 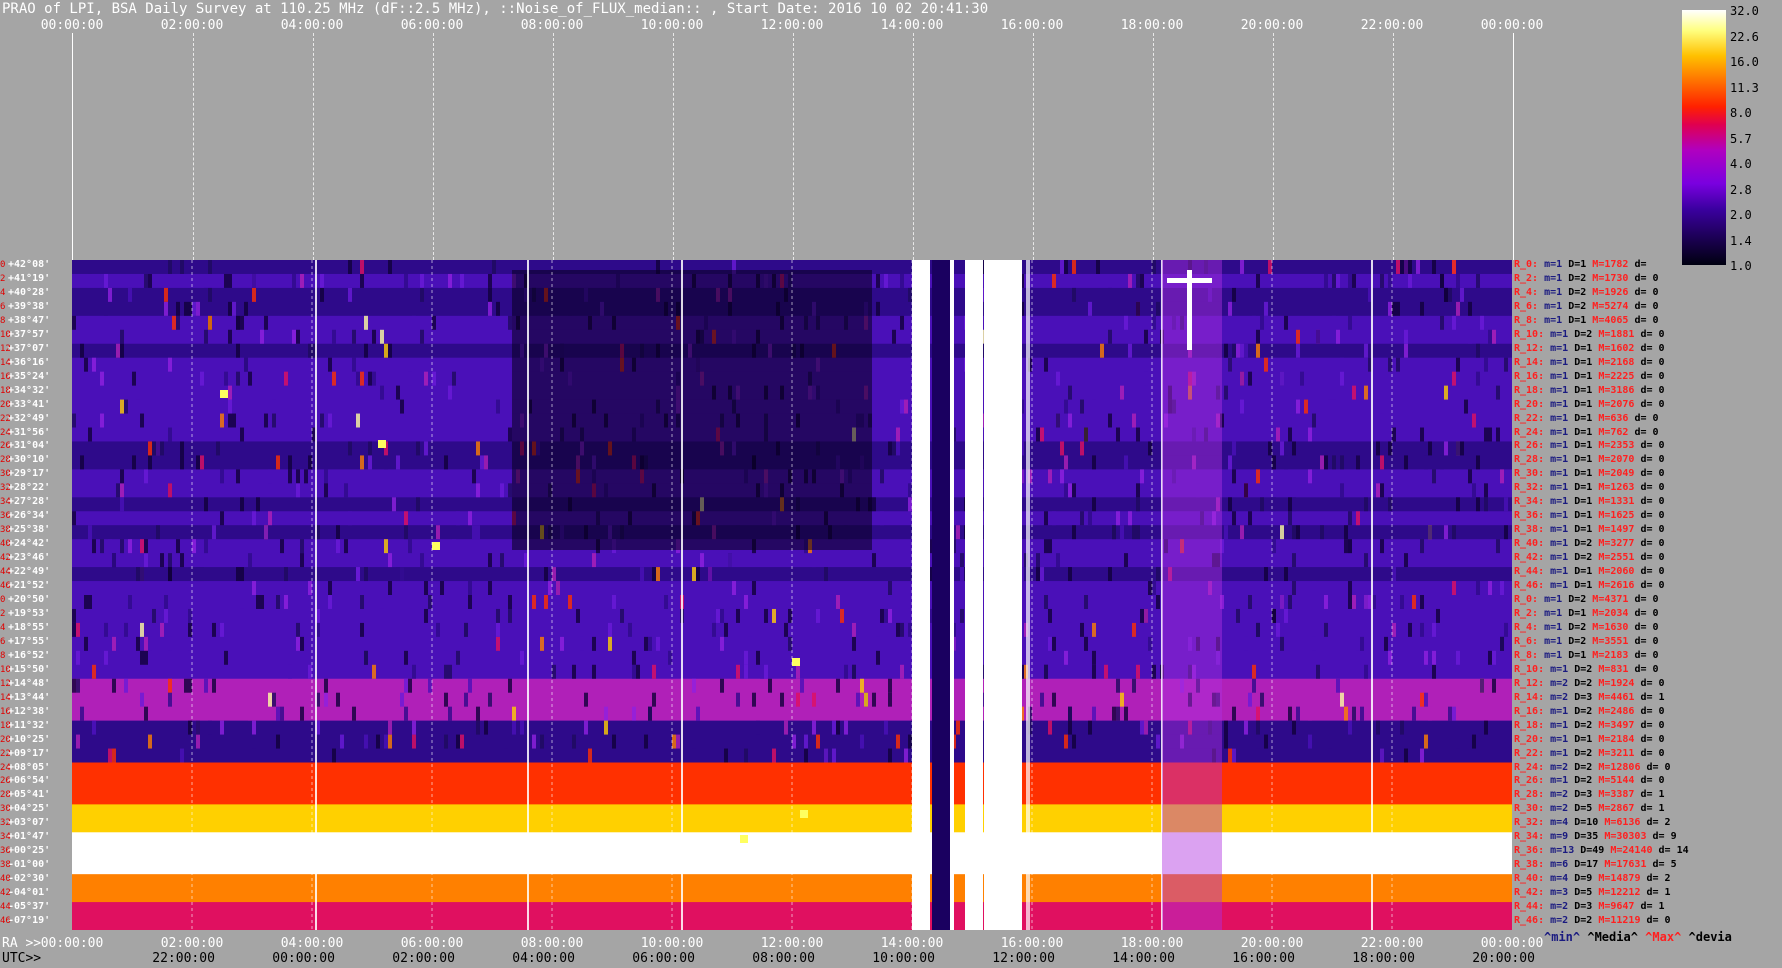 What do you see at coordinates (29, 432) in the screenshot?
I see `declination-value: +31°56'` at bounding box center [29, 432].